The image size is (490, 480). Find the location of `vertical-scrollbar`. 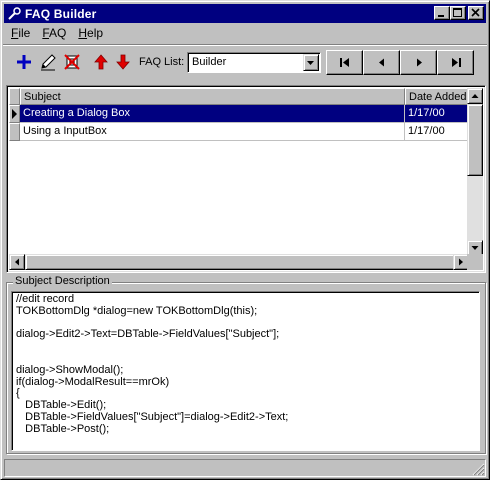

vertical-scrollbar is located at coordinates (475, 172).